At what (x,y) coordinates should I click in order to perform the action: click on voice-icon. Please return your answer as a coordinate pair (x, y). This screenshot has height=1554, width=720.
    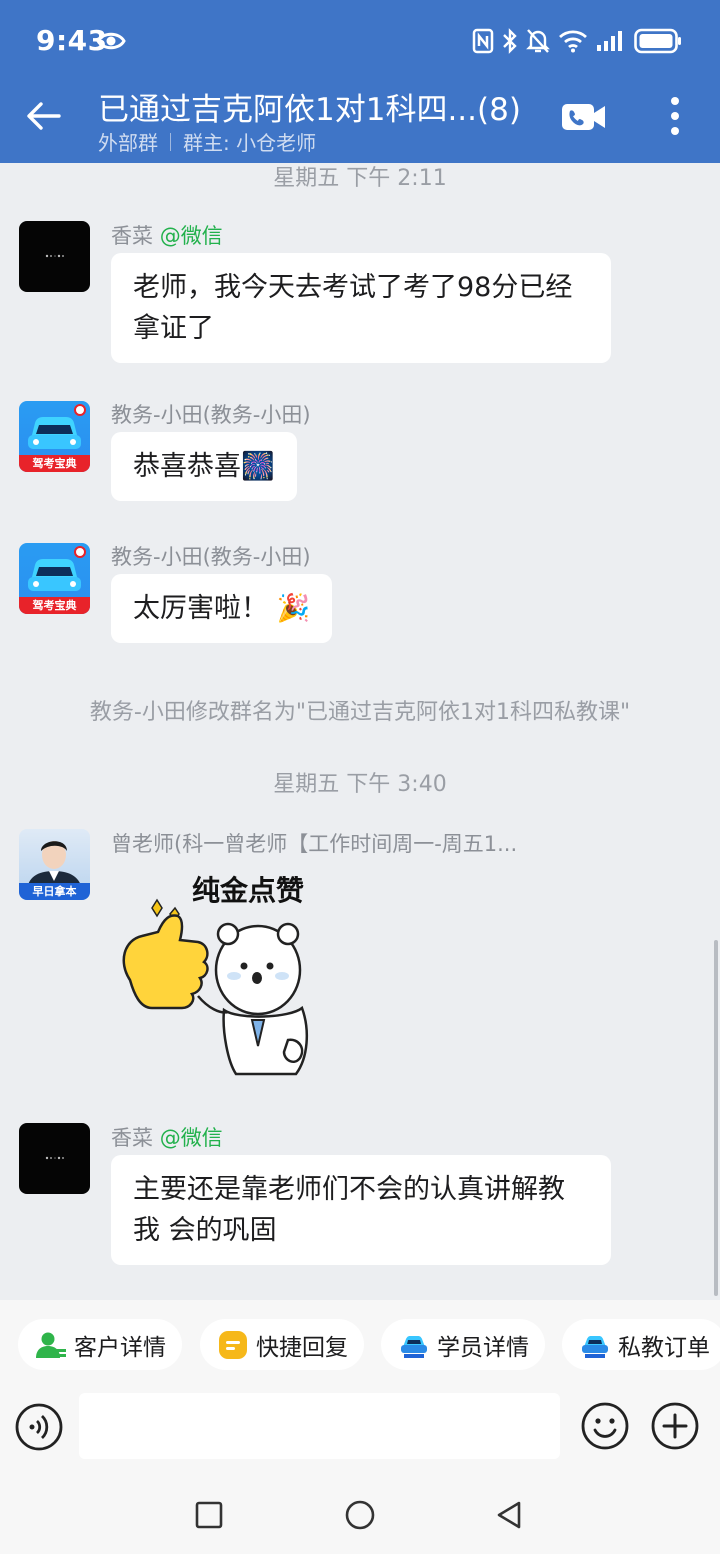
    Looking at the image, I should click on (39, 1429).